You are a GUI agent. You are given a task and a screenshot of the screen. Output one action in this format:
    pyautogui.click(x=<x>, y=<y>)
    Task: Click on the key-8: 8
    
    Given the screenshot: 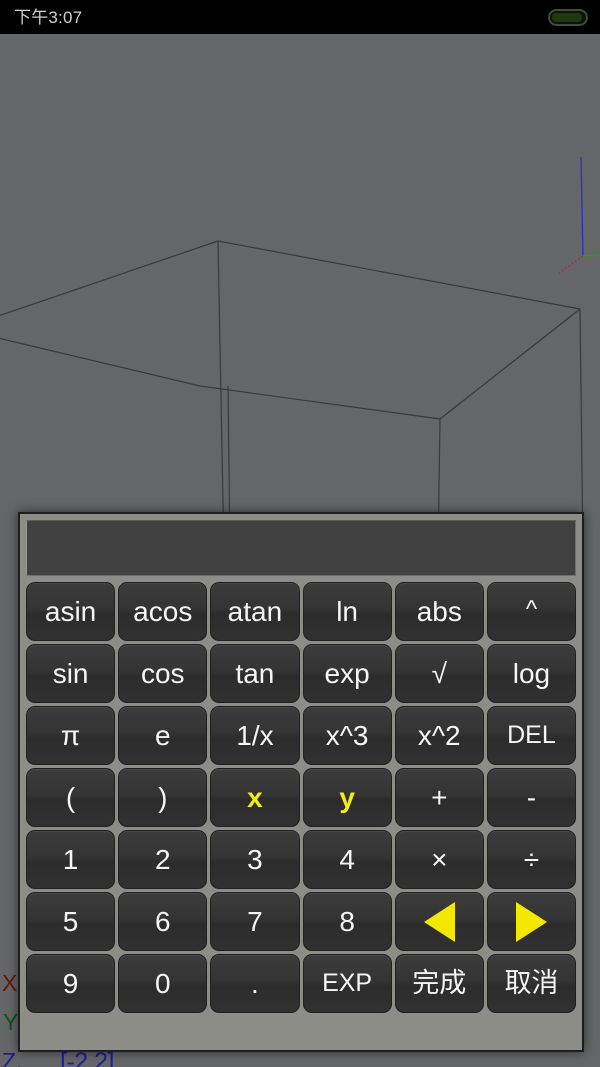 What is the action you would take?
    pyautogui.click(x=347, y=921)
    